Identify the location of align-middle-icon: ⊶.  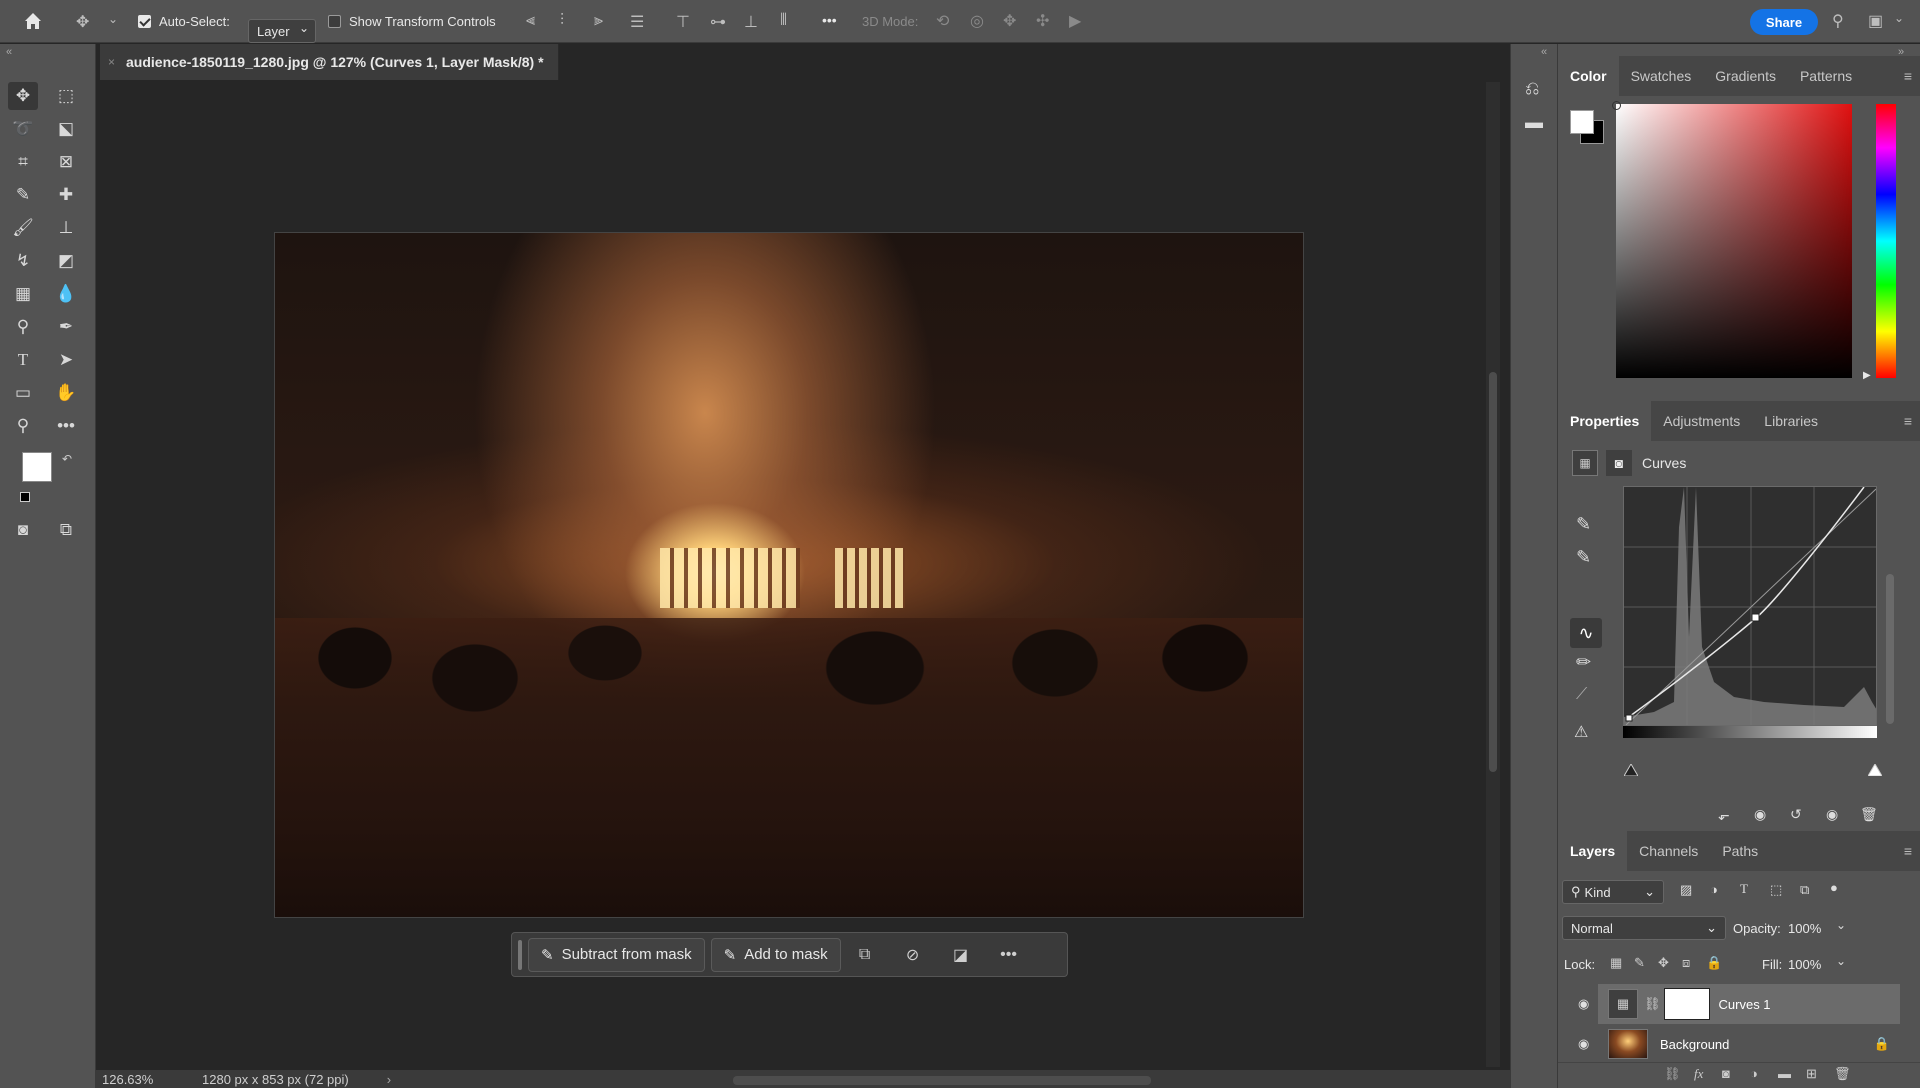
(718, 22).